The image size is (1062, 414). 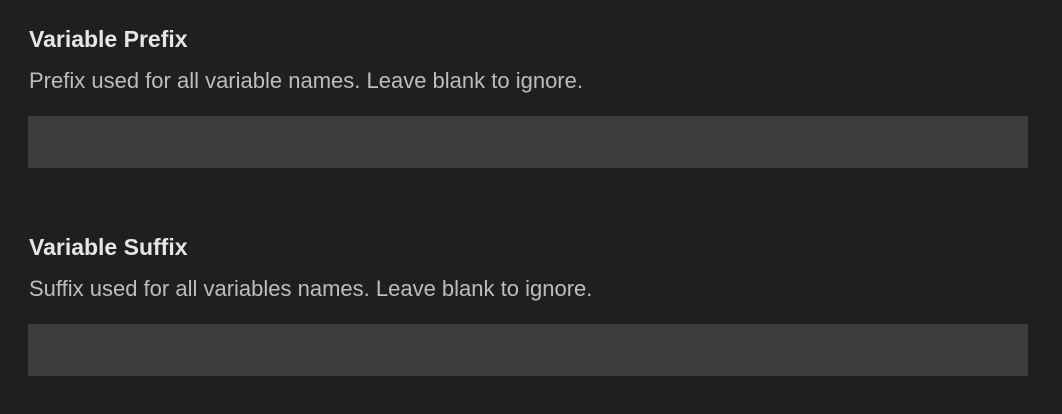 What do you see at coordinates (108, 39) in the screenshot?
I see `setting-title: Variable Prefix` at bounding box center [108, 39].